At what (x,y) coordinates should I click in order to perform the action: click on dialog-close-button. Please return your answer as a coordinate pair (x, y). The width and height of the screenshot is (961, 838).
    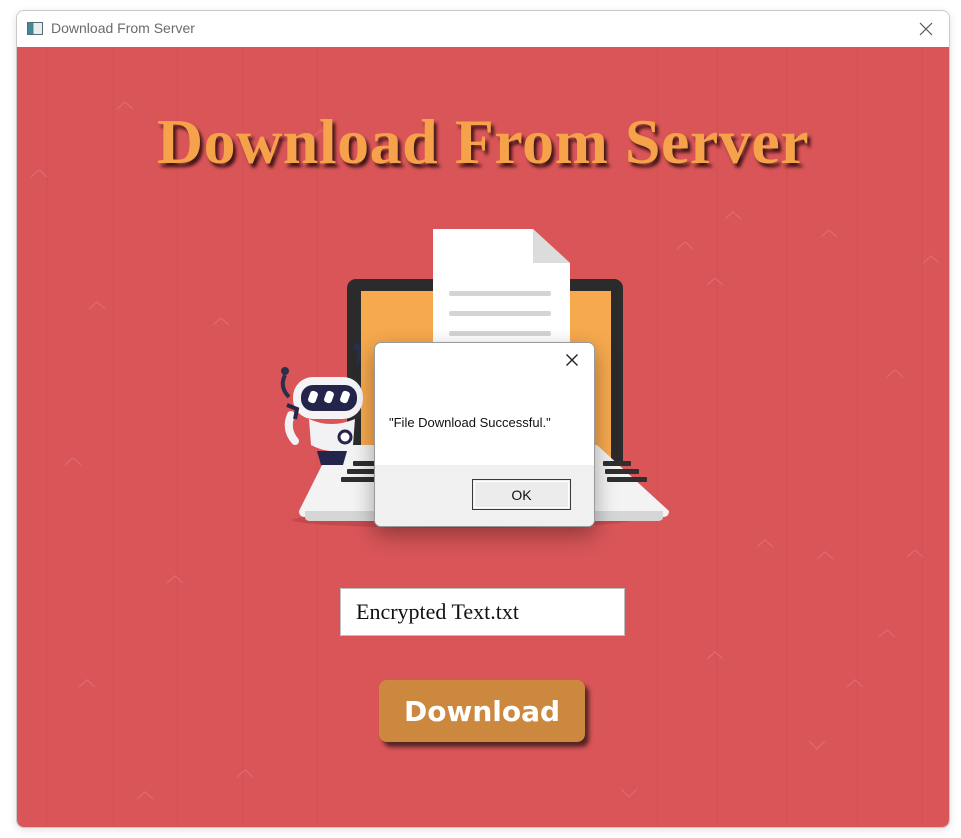
    Looking at the image, I should click on (572, 360).